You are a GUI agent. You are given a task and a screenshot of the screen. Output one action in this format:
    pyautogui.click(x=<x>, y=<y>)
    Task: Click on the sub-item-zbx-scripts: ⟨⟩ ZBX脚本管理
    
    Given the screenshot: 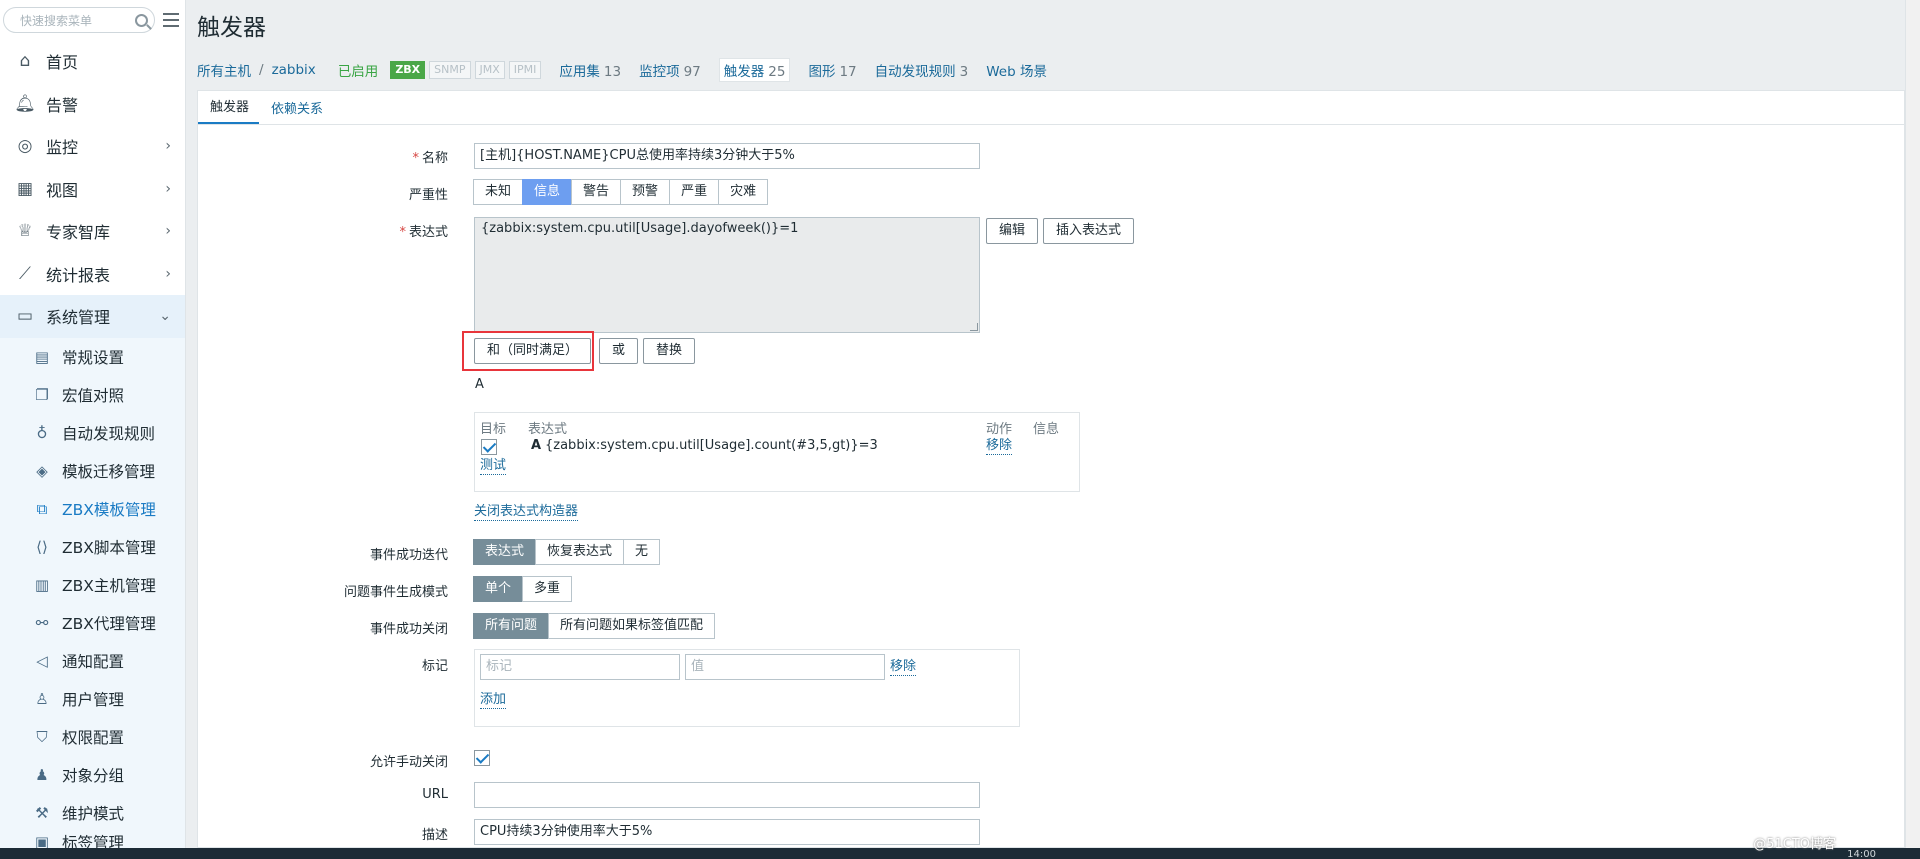 What is the action you would take?
    pyautogui.click(x=92, y=547)
    